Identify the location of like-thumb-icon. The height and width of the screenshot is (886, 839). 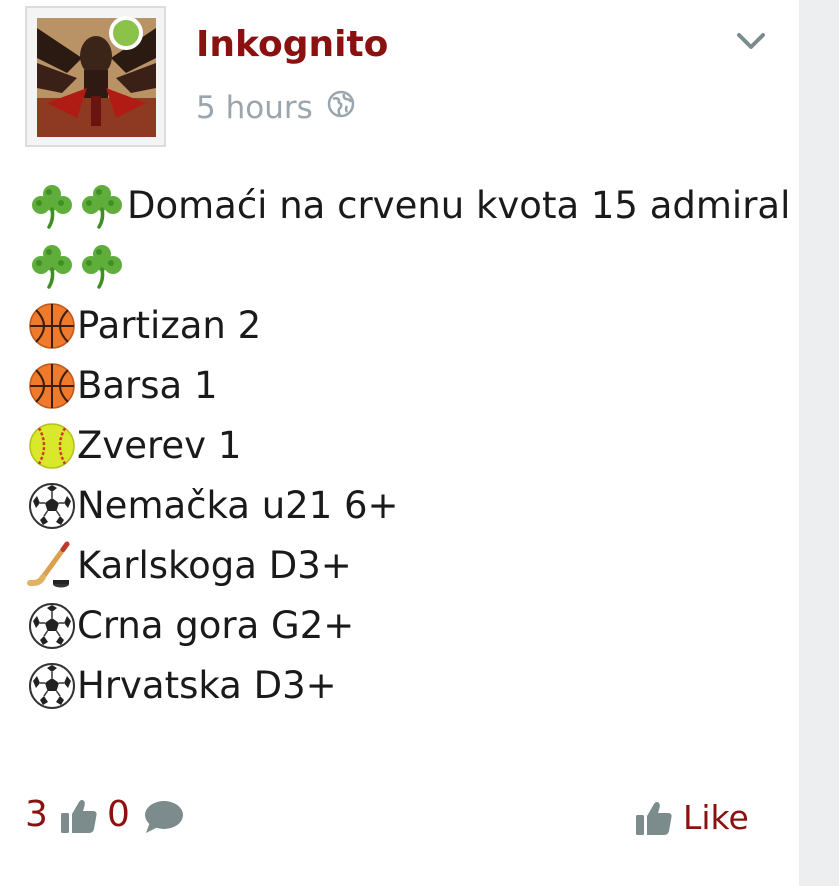
(654, 820).